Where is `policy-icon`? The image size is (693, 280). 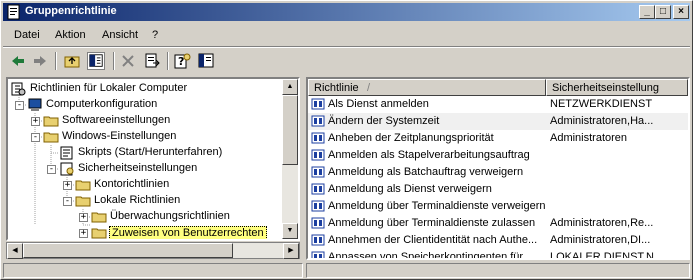
policy-icon is located at coordinates (18, 89).